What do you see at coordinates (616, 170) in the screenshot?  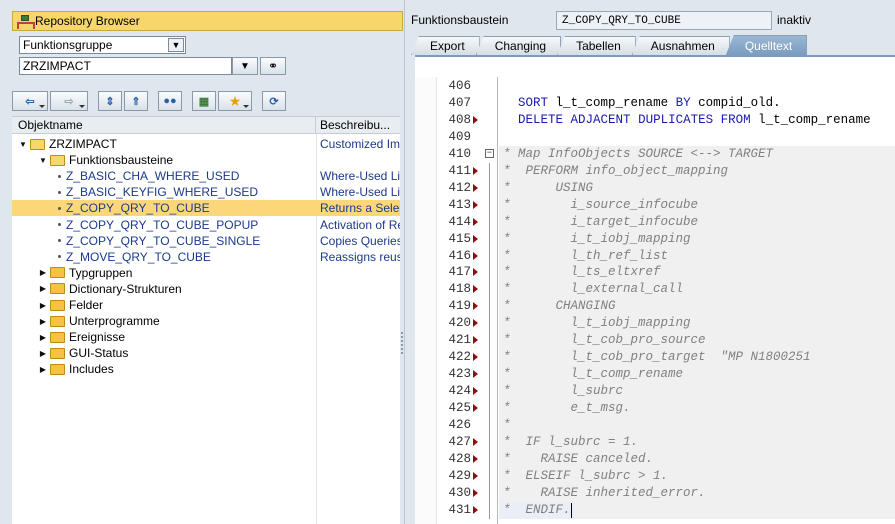 I see `code-text: * PERFORM info_object_mapping` at bounding box center [616, 170].